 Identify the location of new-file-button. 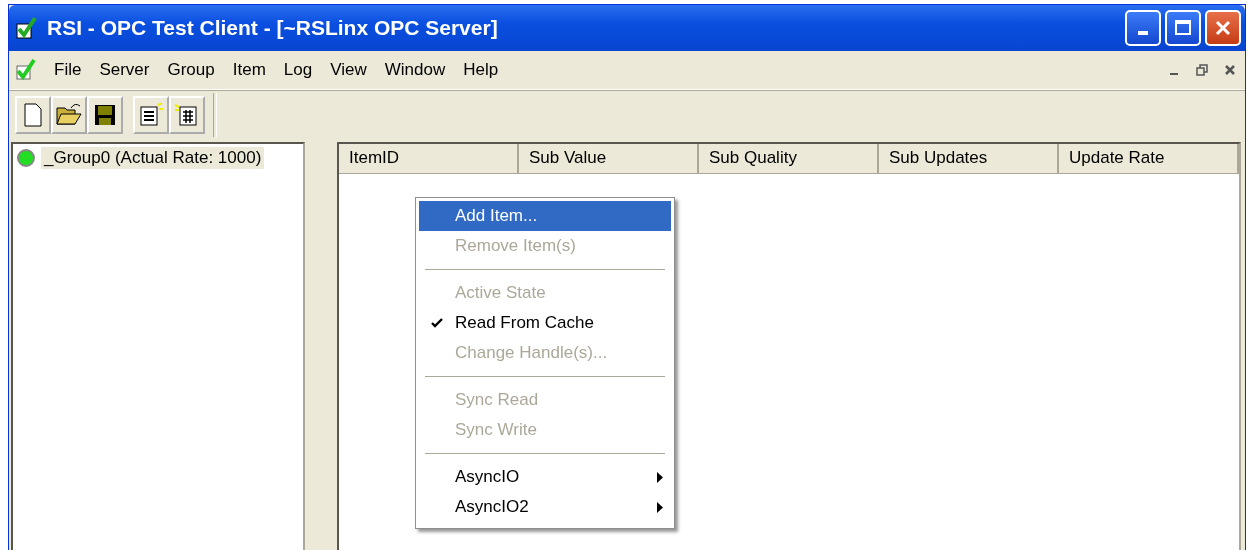
(33, 115).